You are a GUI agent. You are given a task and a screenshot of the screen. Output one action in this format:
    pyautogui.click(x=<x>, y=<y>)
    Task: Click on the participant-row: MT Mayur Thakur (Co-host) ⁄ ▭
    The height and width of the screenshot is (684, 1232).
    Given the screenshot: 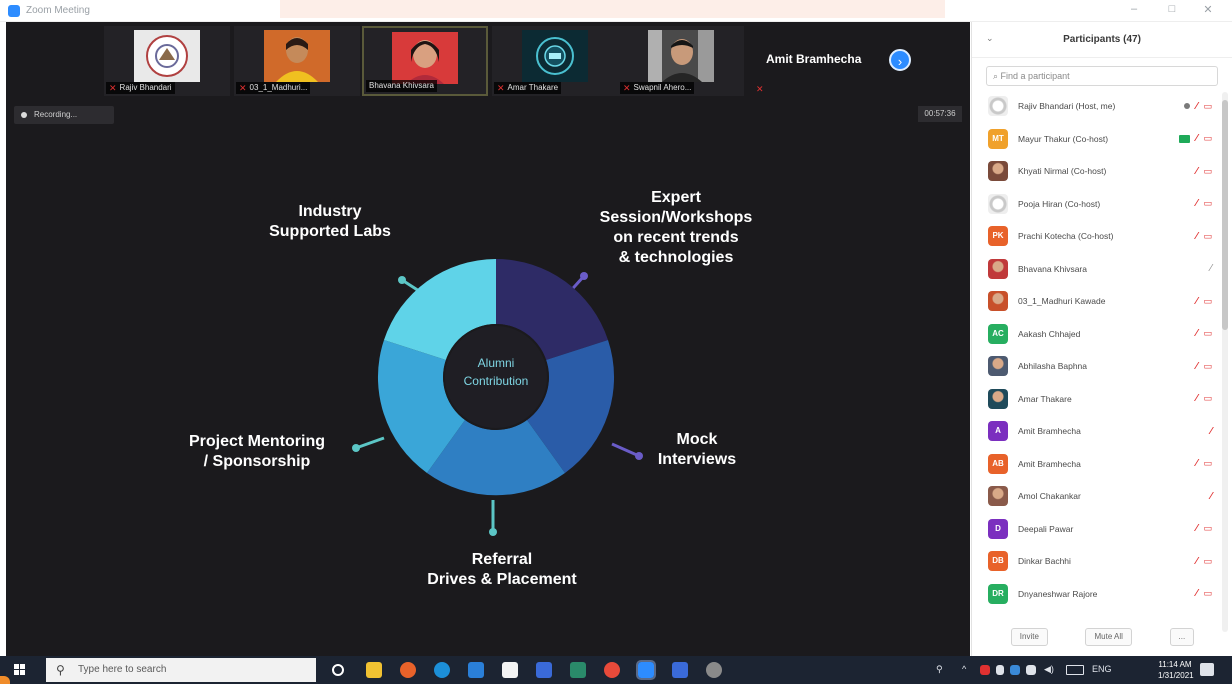 What is the action you would take?
    pyautogui.click(x=1095, y=139)
    